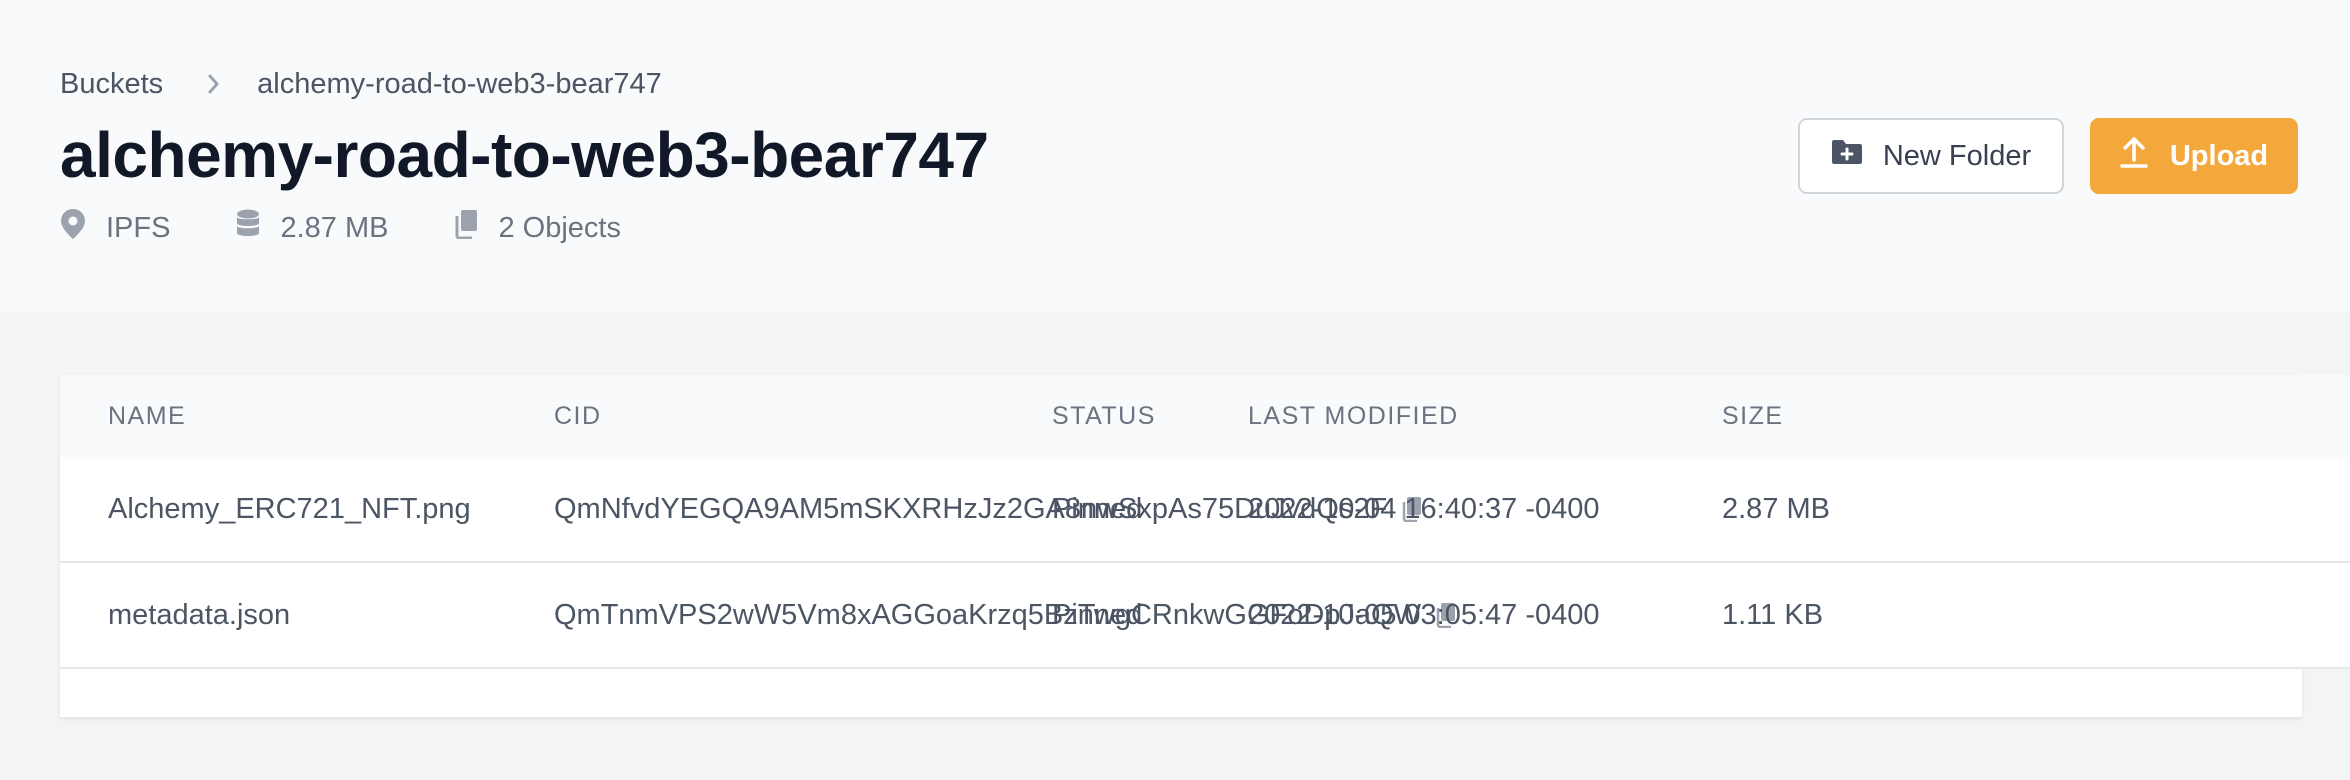  Describe the element at coordinates (199, 615) in the screenshot. I see `file-name: metadata.json` at that location.